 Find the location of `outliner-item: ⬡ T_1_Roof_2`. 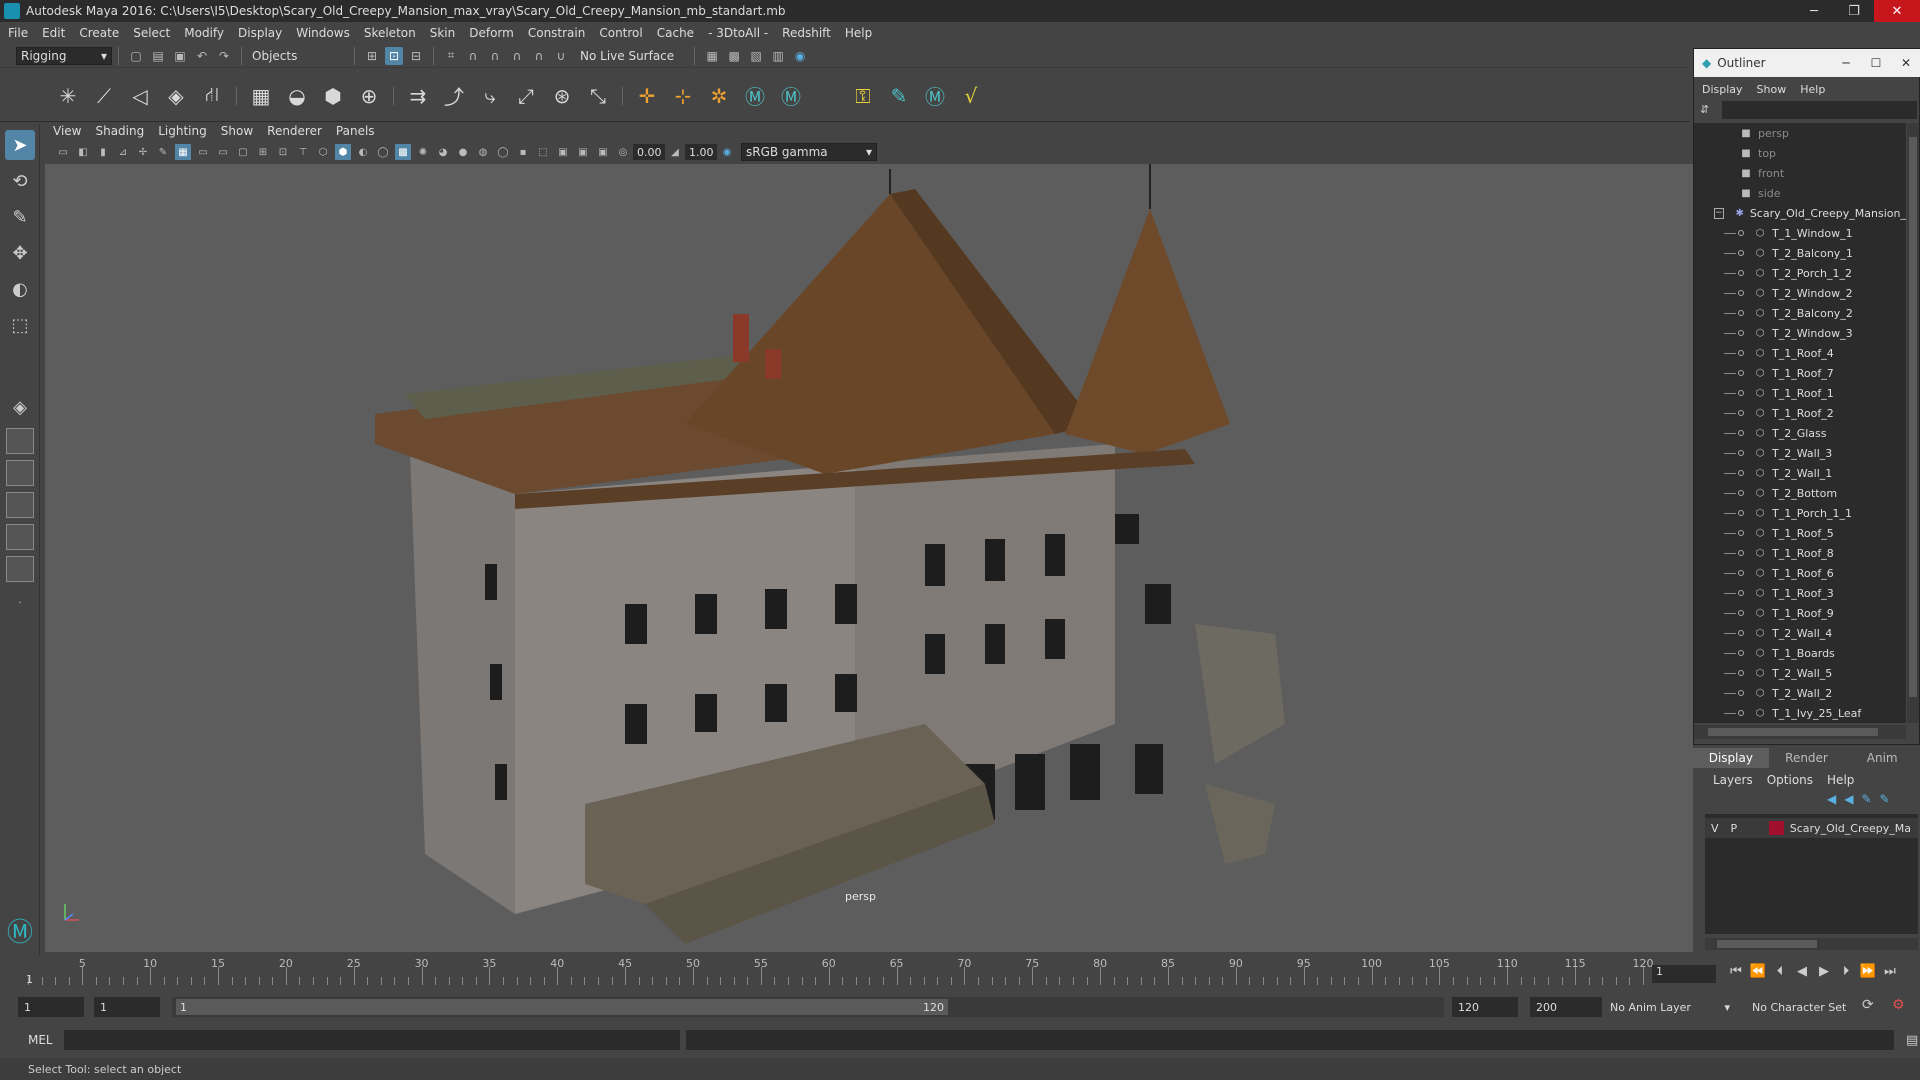

outliner-item: ⬡ T_1_Roof_2 is located at coordinates (1800, 413).